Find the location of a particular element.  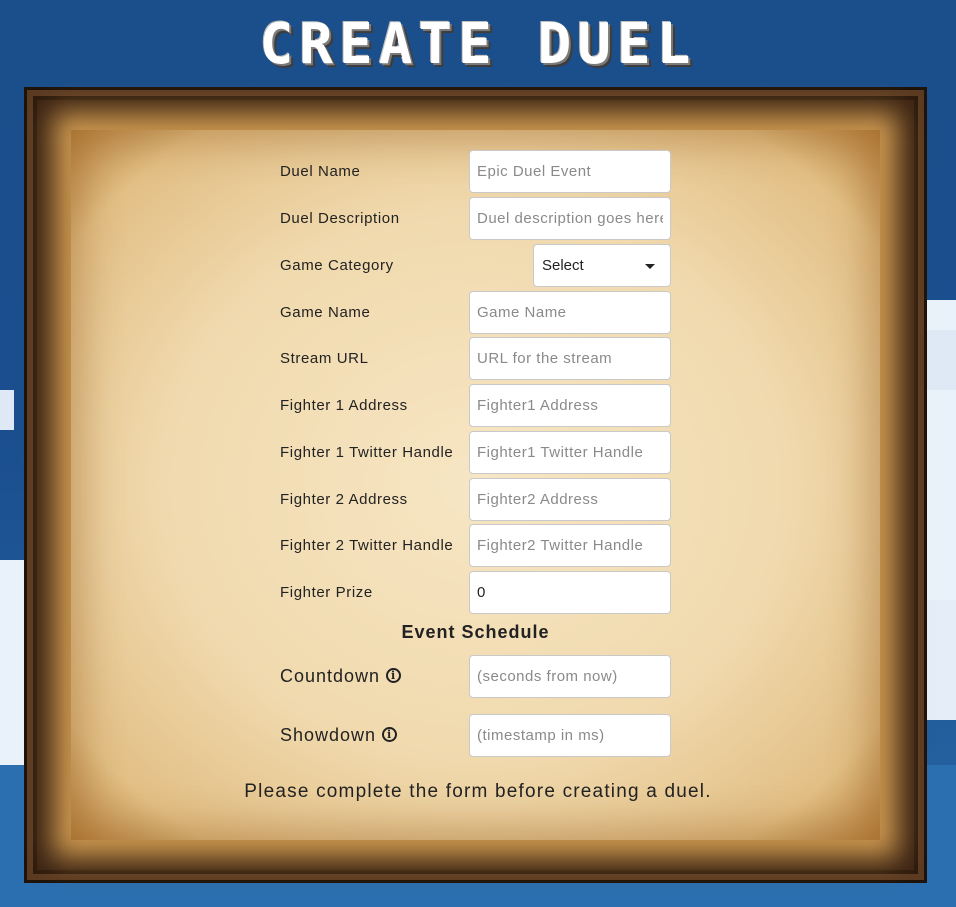

showdown-row: Showdown i is located at coordinates (475, 735).